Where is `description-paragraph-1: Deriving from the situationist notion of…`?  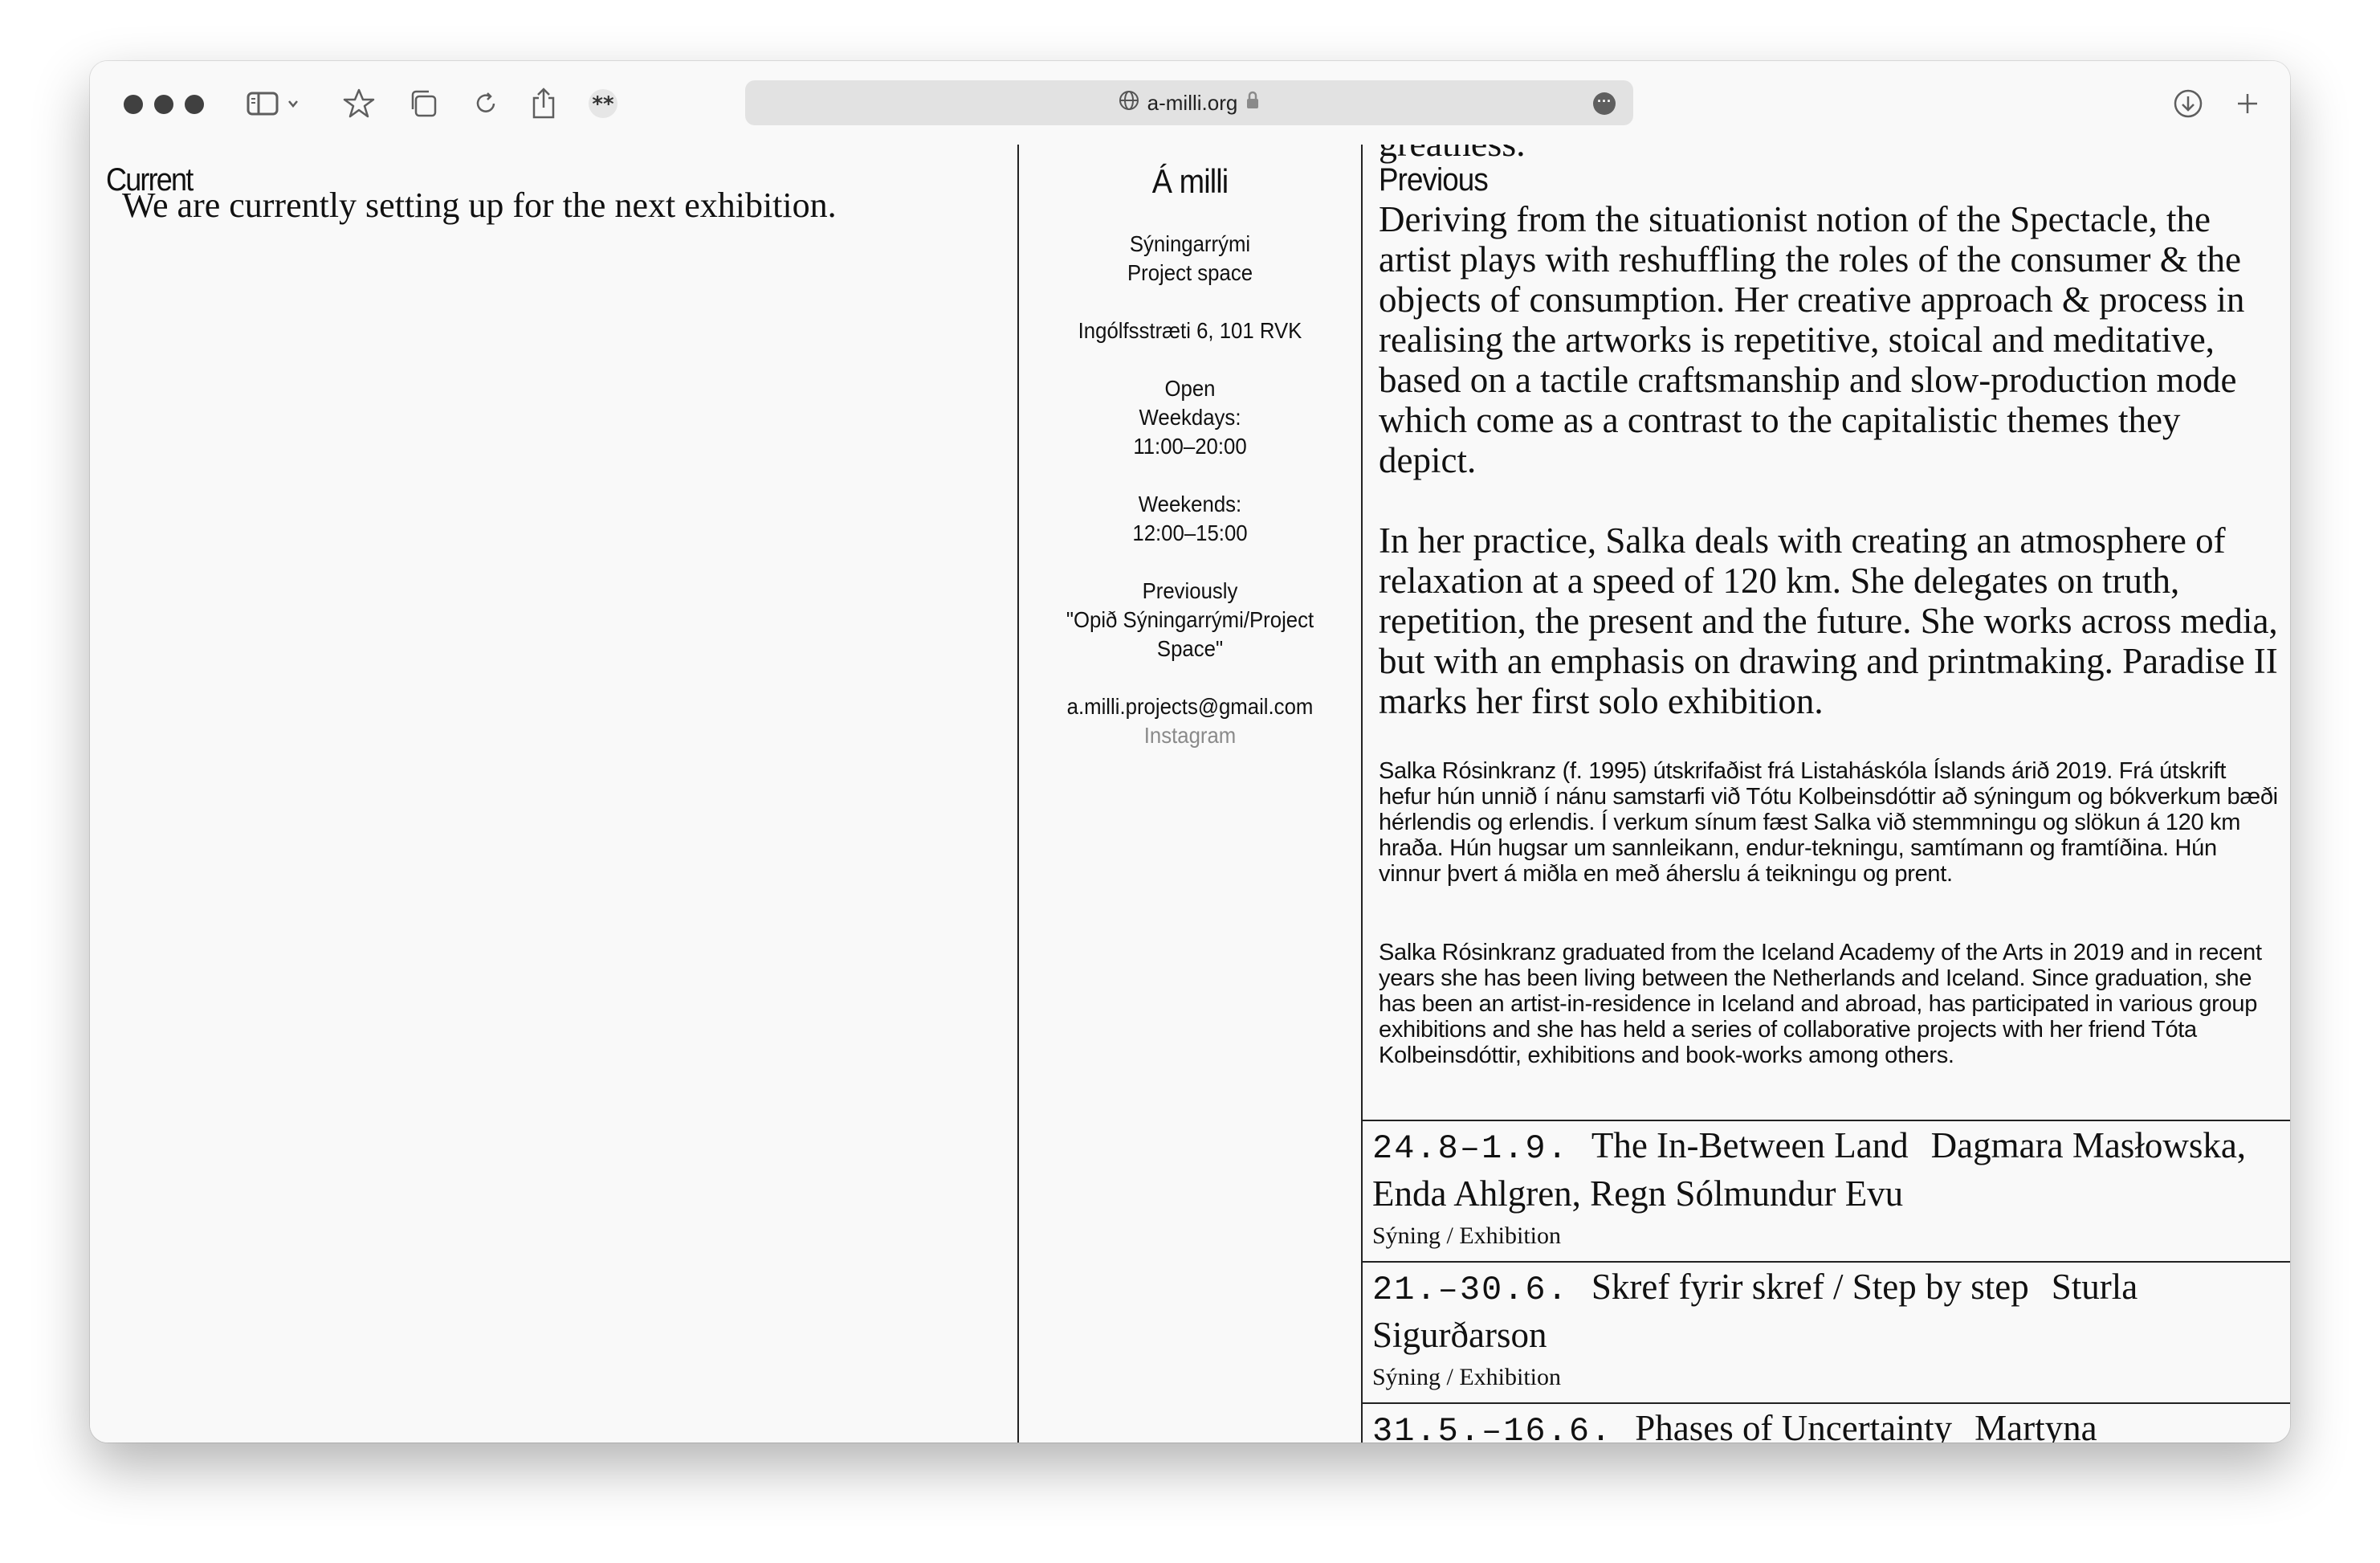
description-paragraph-1: Deriving from the situationist notion of… is located at coordinates (1812, 339).